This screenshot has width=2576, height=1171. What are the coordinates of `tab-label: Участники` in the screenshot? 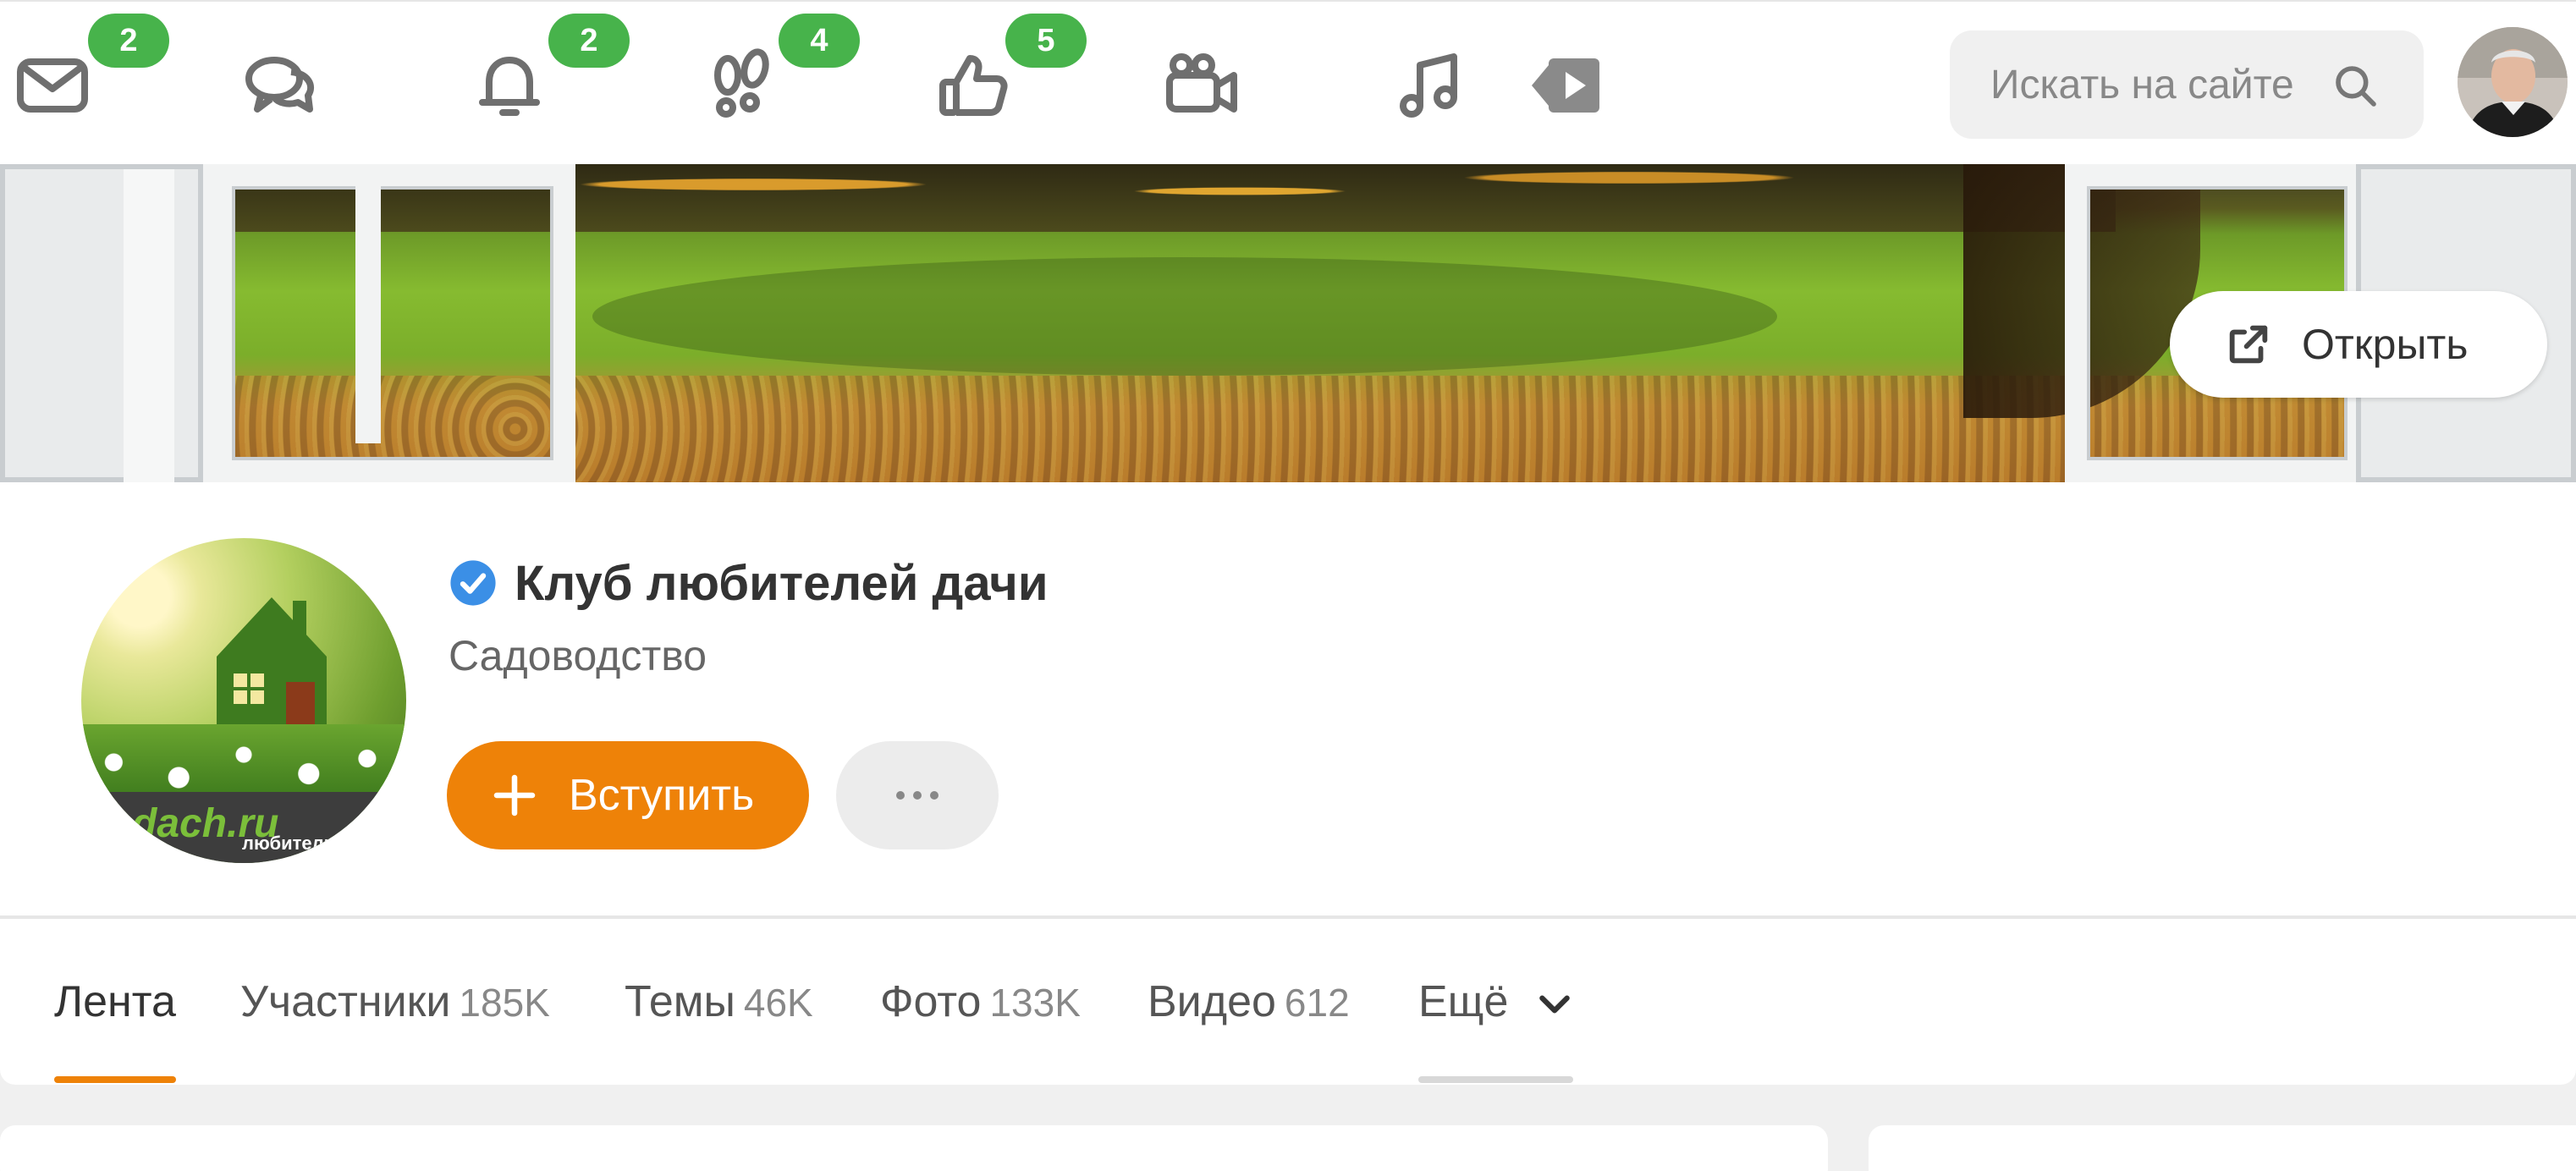 It's located at (345, 1002).